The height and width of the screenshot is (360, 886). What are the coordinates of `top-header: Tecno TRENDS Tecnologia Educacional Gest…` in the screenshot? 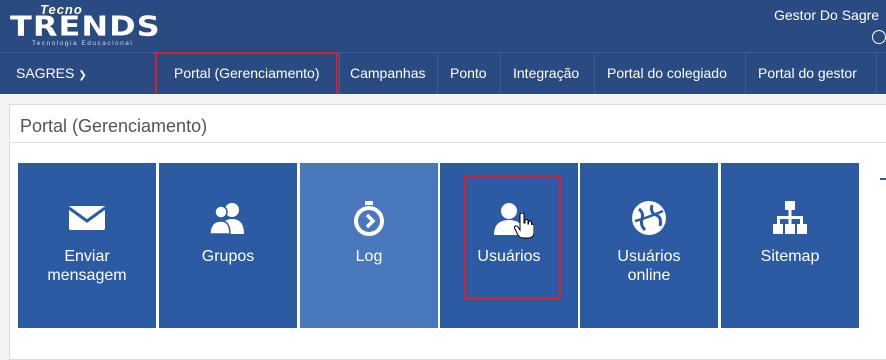 It's located at (443, 26).